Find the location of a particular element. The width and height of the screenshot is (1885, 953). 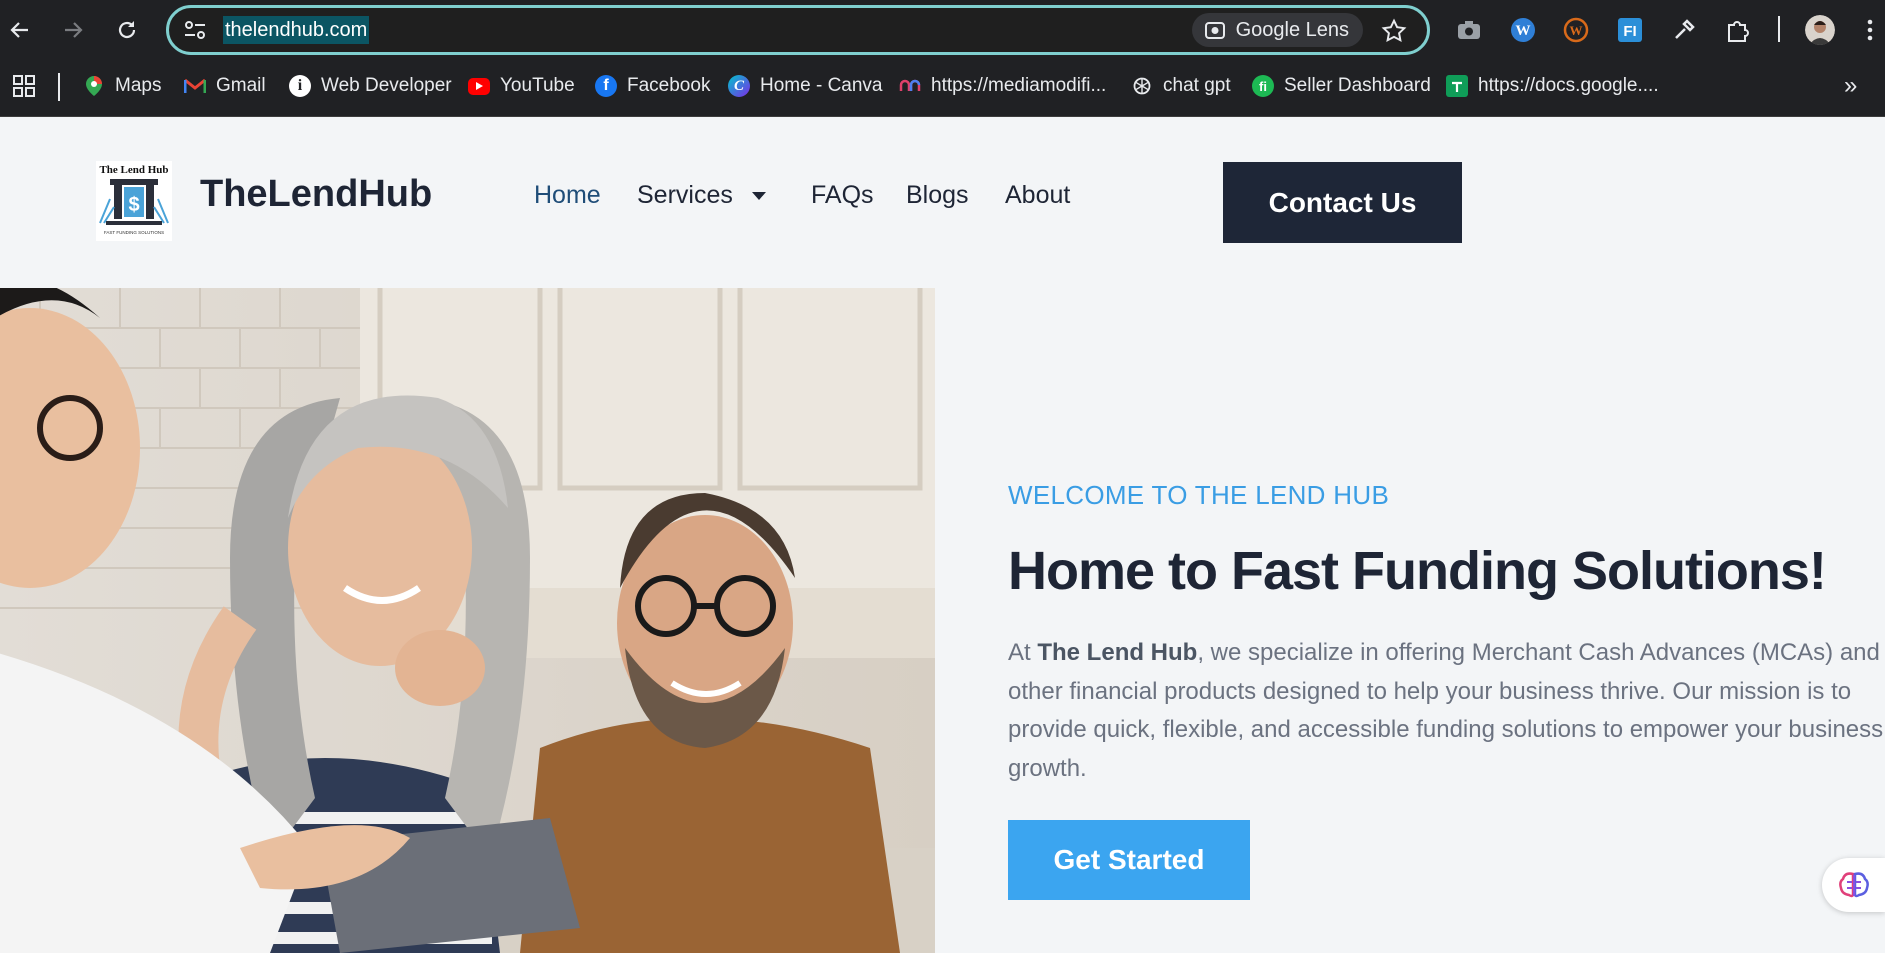

openai-icon is located at coordinates (1142, 86).